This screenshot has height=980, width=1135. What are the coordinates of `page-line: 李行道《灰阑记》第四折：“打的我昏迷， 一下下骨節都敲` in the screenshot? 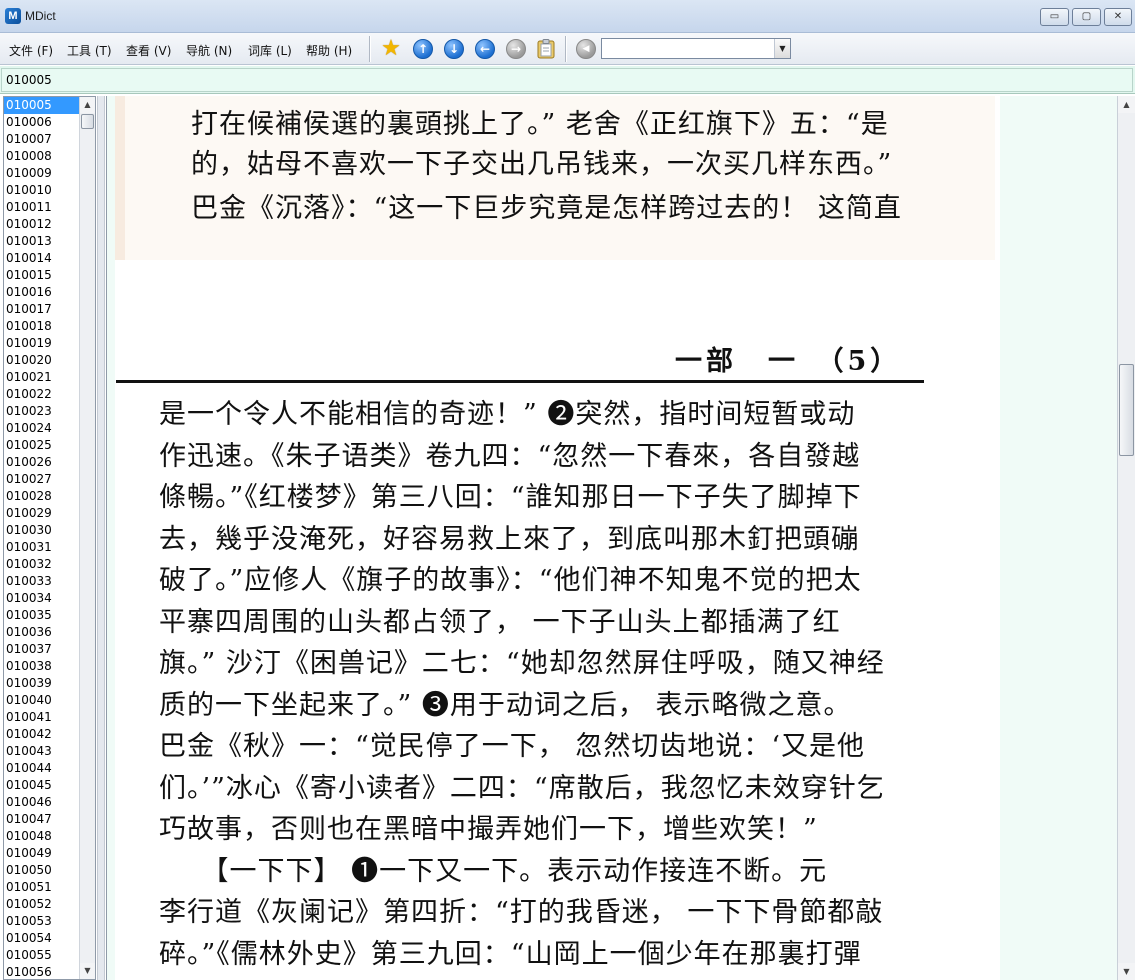 It's located at (521, 912).